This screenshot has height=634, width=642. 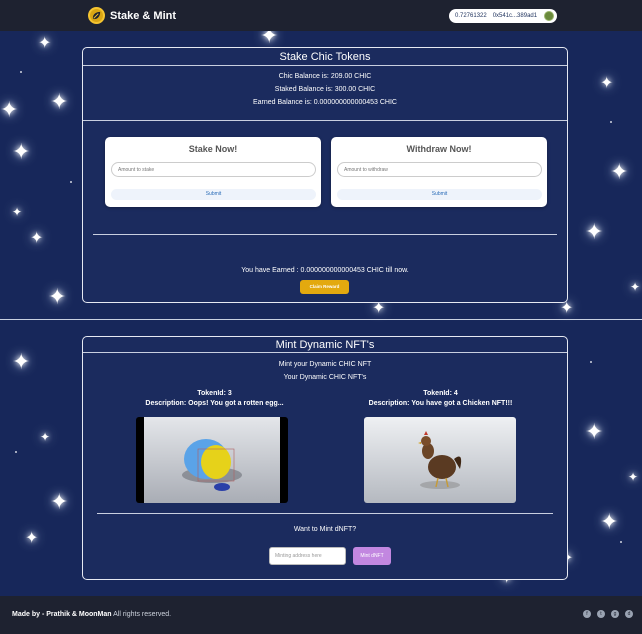 I want to click on footer-social-links: f t g d, so click(x=608, y=614).